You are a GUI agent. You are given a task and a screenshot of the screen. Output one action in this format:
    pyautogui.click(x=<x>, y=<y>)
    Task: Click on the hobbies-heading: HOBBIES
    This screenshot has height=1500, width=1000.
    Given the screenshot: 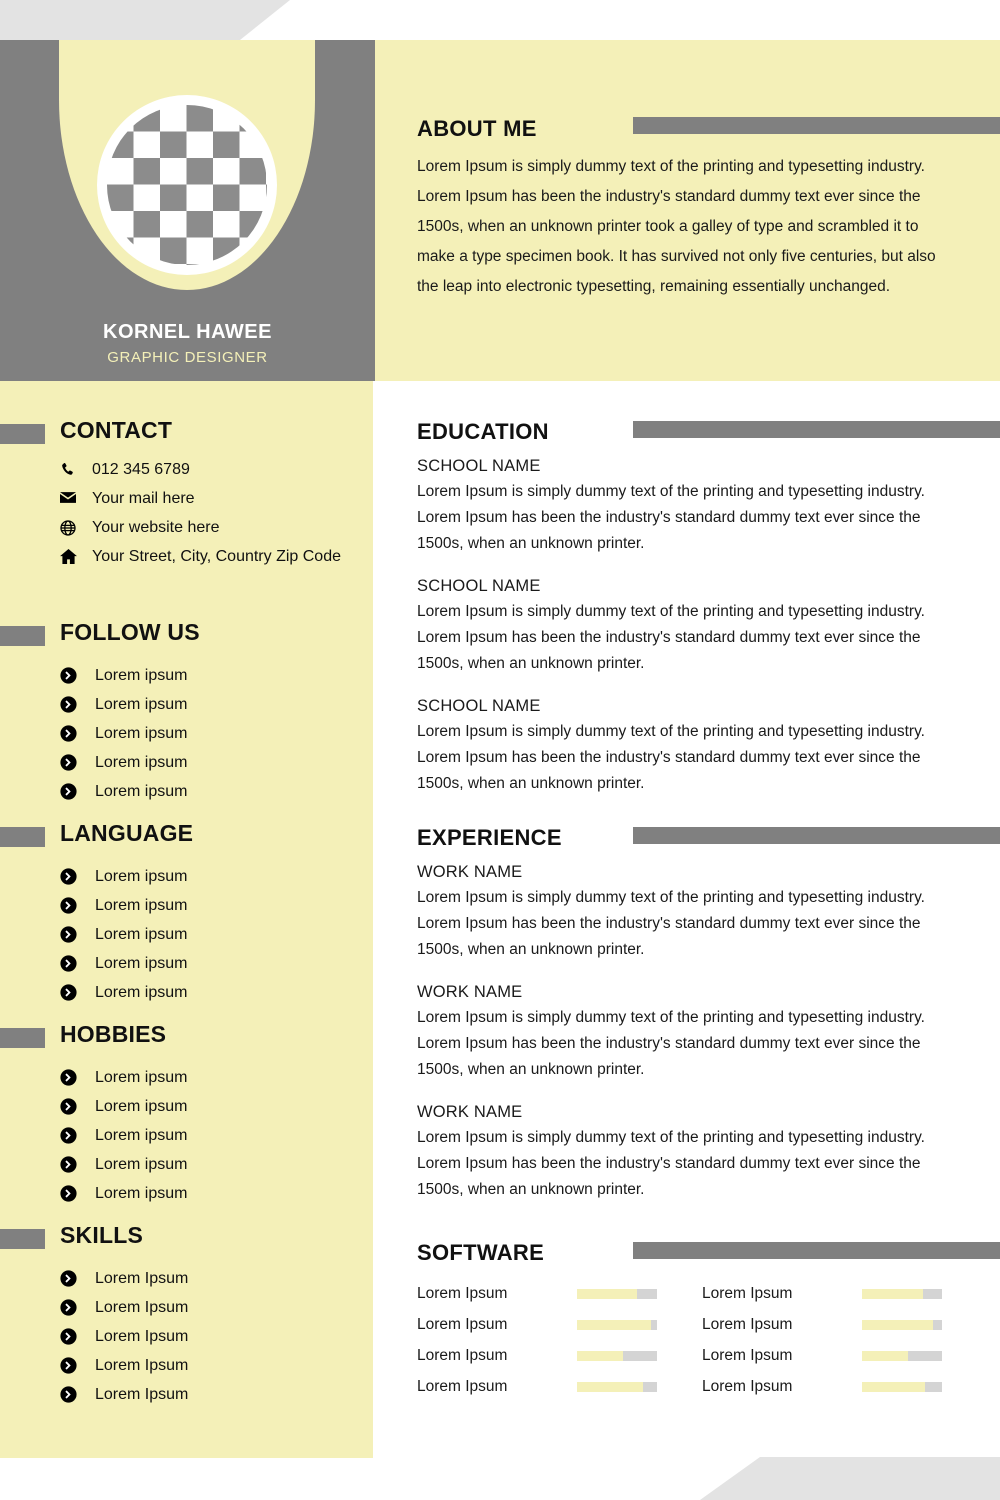 What is the action you would take?
    pyautogui.click(x=186, y=1038)
    